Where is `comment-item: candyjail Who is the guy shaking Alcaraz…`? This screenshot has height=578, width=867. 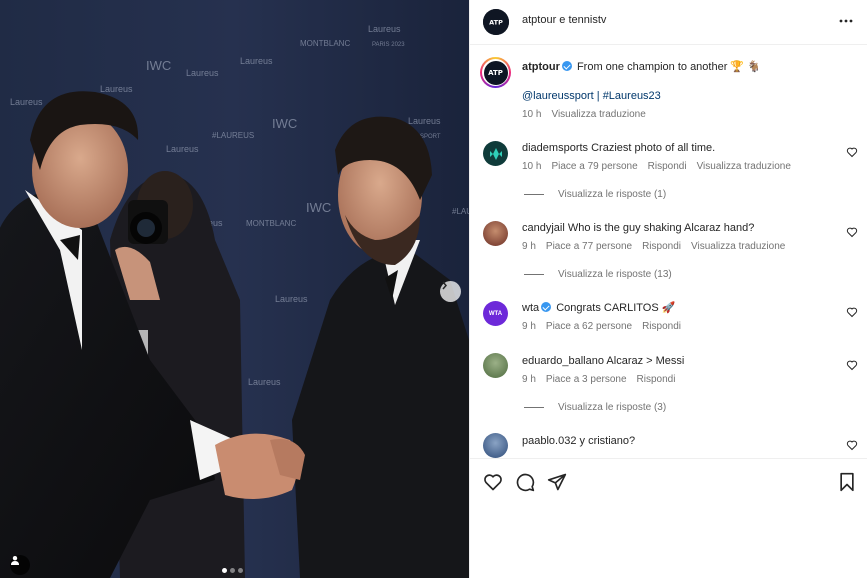 comment-item: candyjail Who is the guy shaking Alcaraz… is located at coordinates (668, 250).